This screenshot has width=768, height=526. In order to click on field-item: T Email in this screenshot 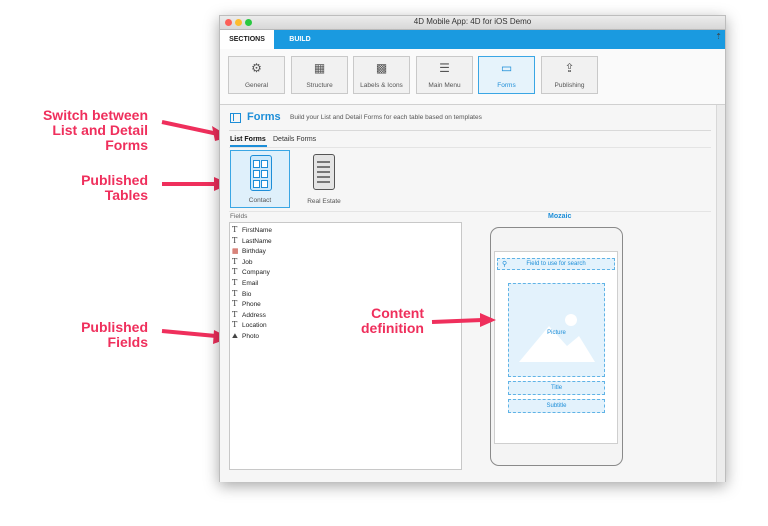, I will do `click(245, 283)`.